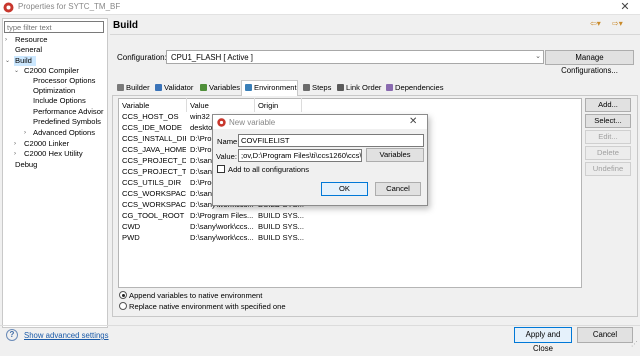 Image resolution: width=640 pixels, height=356 pixels. What do you see at coordinates (364, 87) in the screenshot?
I see `tab-label: Link Order` at bounding box center [364, 87].